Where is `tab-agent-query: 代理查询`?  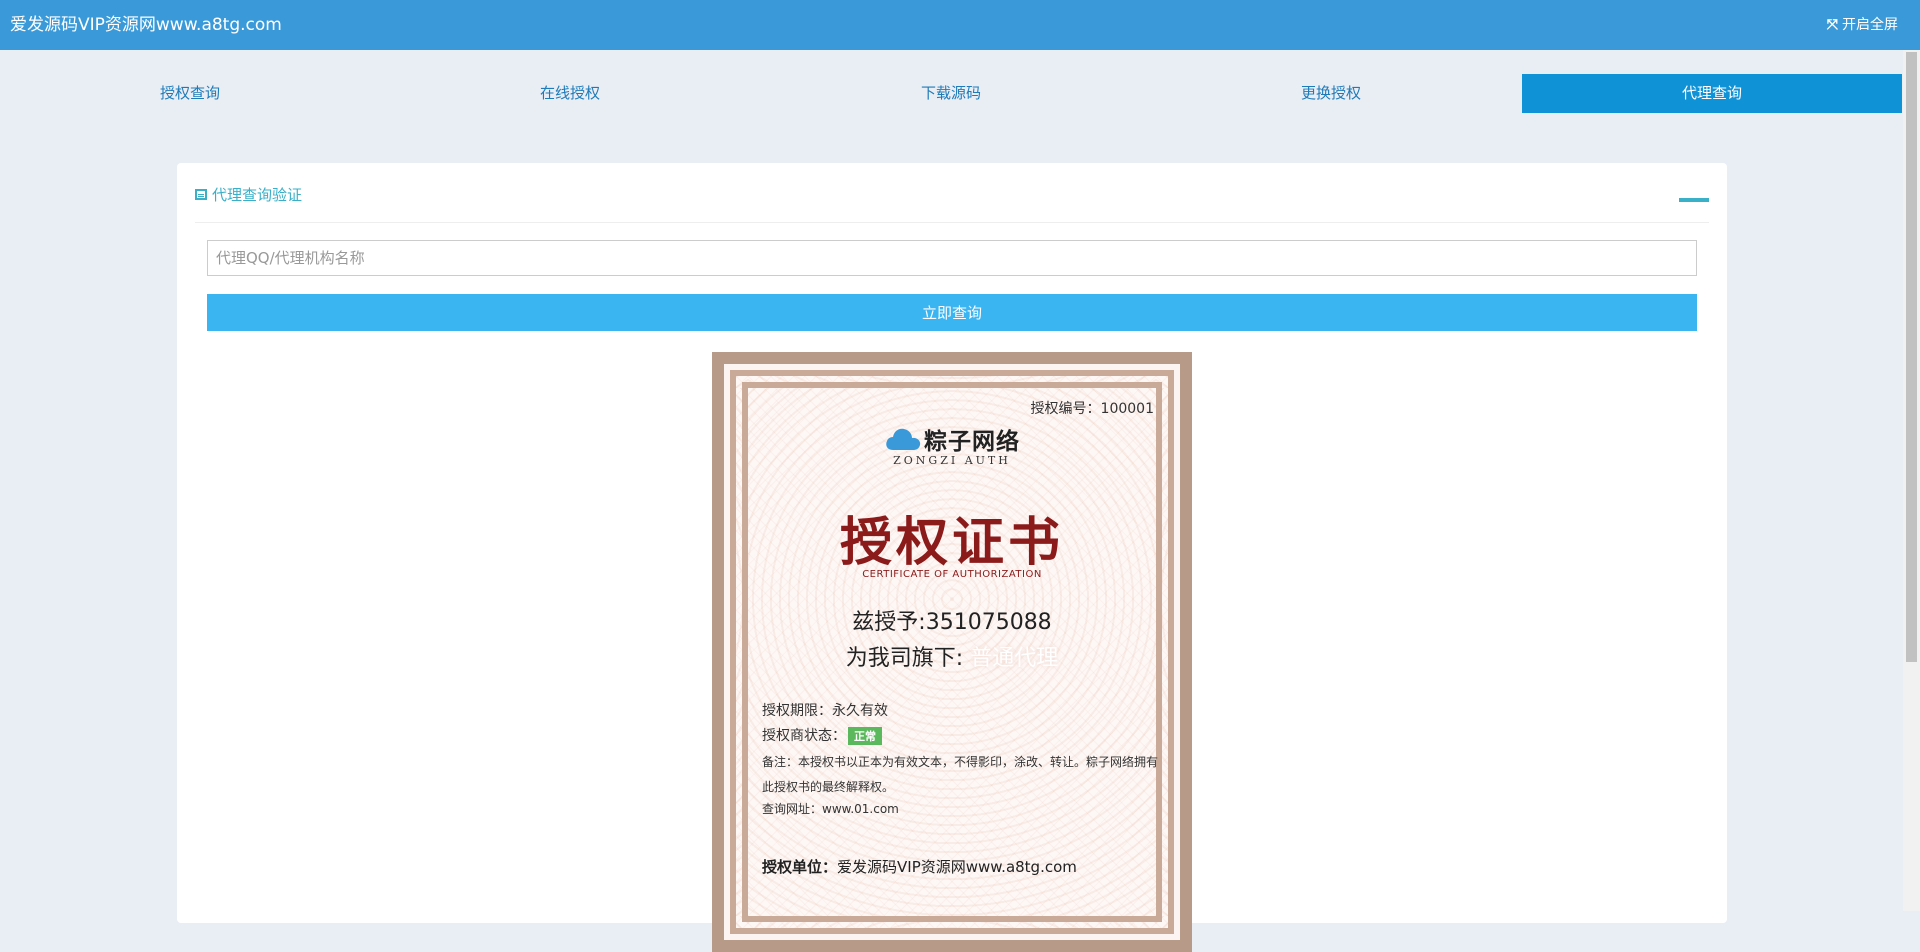 tab-agent-query: 代理查询 is located at coordinates (1712, 93).